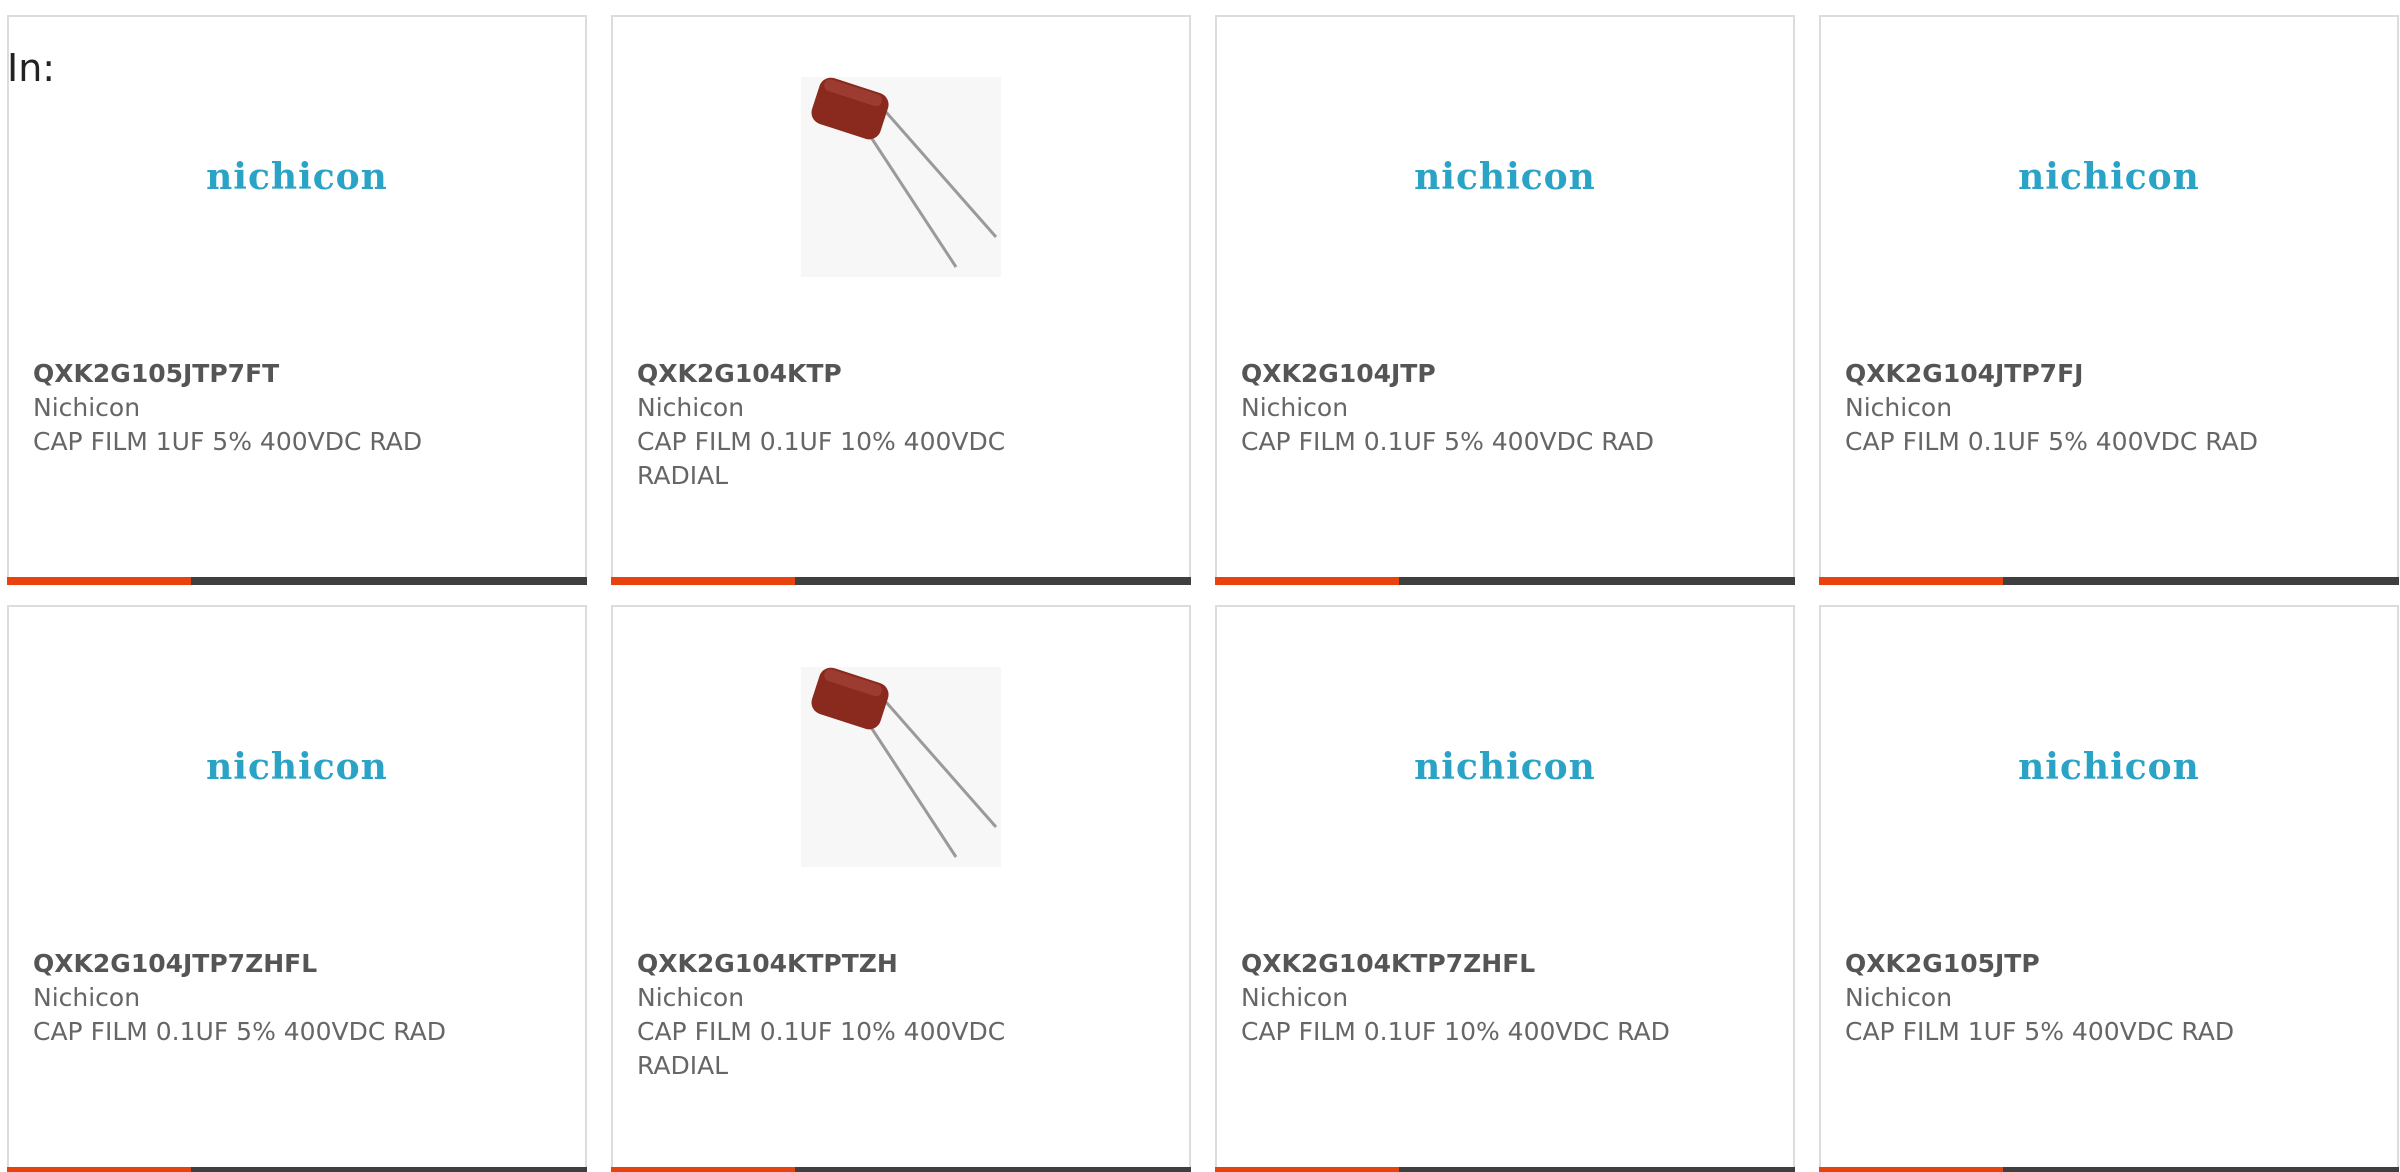  What do you see at coordinates (1505, 374) in the screenshot?
I see `product-part-number: QXK2G104JTP` at bounding box center [1505, 374].